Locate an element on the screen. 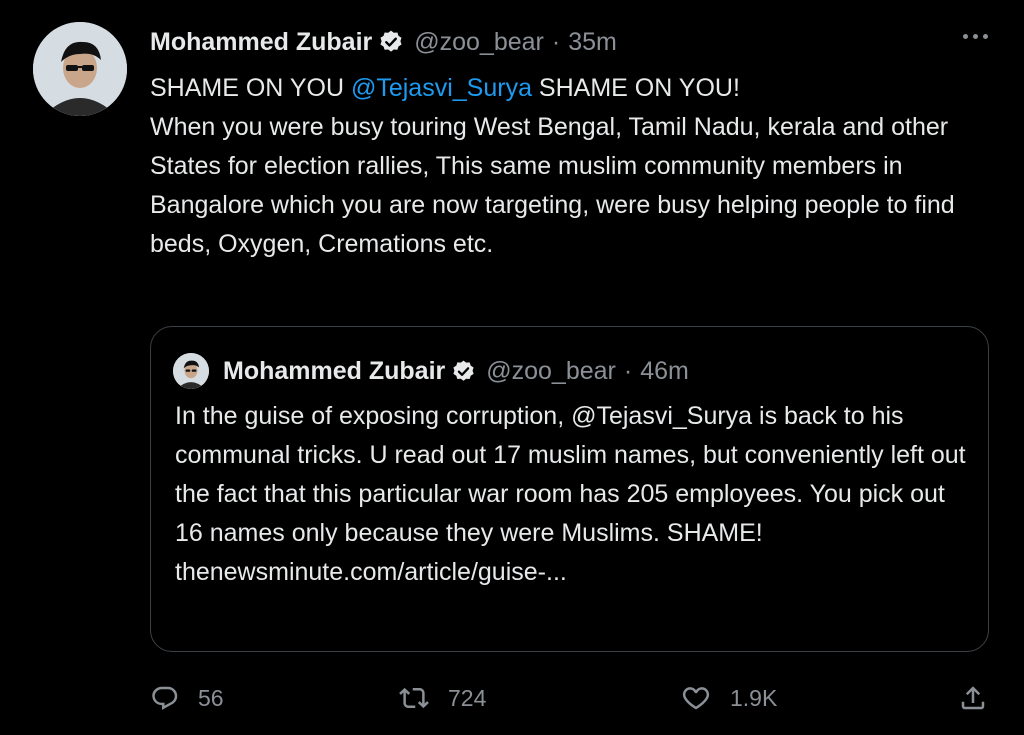 Image resolution: width=1024 pixels, height=735 pixels. quoted-author-avatar is located at coordinates (191, 371).